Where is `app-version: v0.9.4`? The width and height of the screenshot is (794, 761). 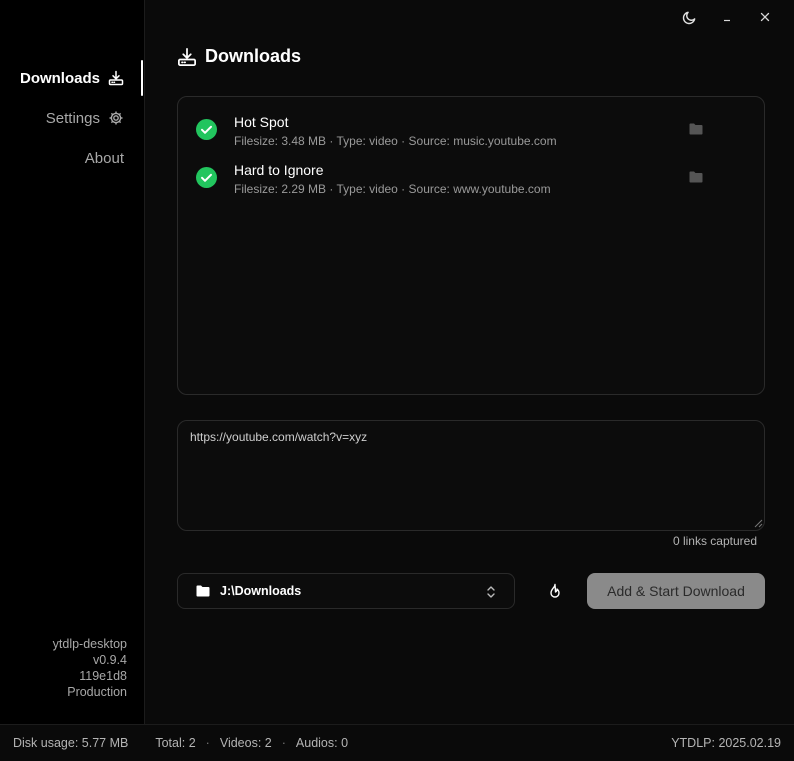 app-version: v0.9.4 is located at coordinates (109, 660).